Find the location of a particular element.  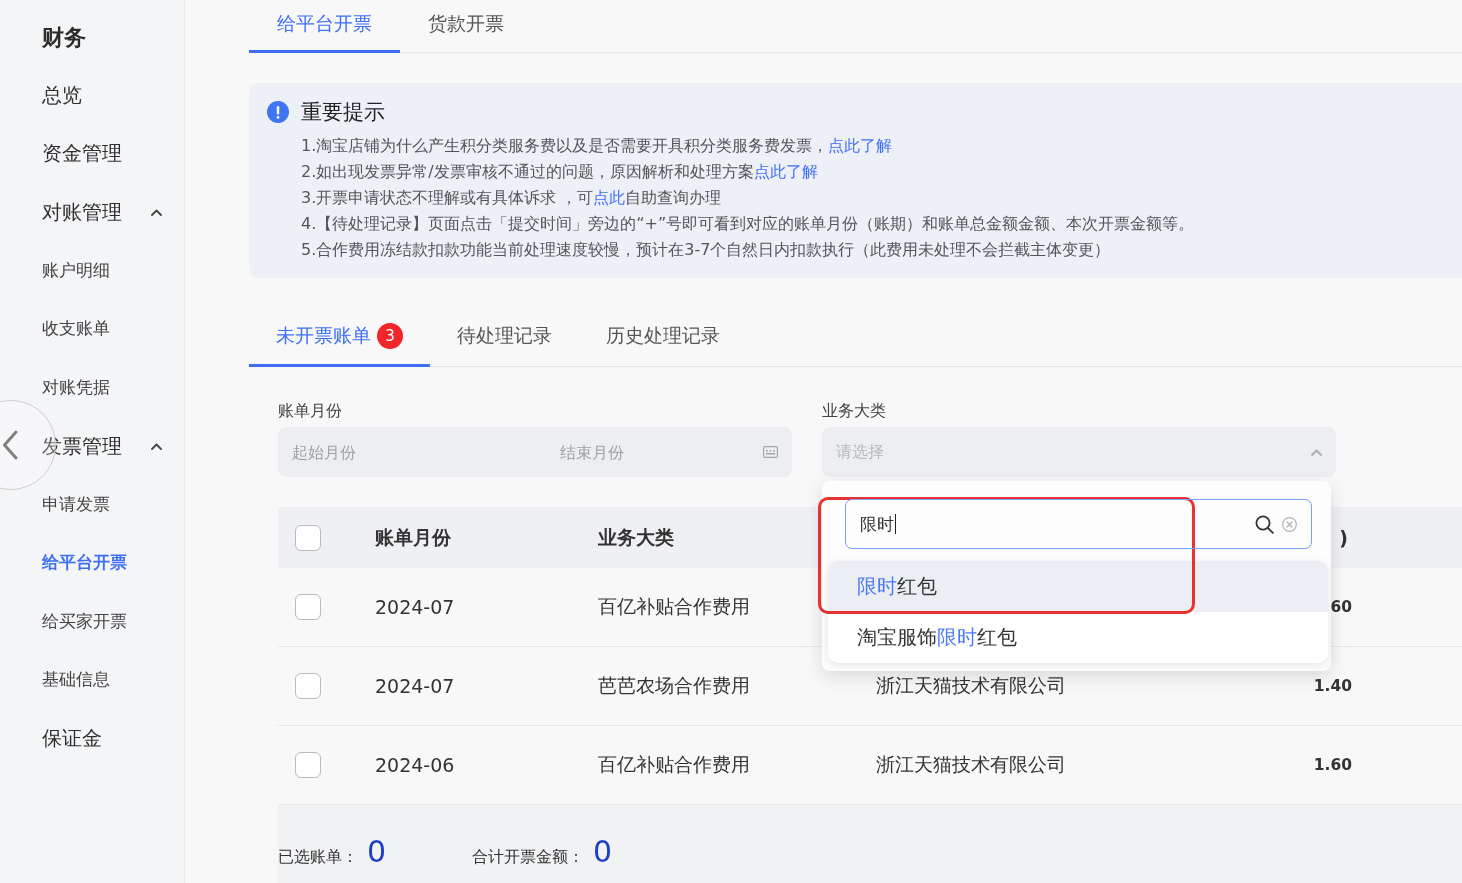

end-month-input: 结束月份 is located at coordinates (655, 452).